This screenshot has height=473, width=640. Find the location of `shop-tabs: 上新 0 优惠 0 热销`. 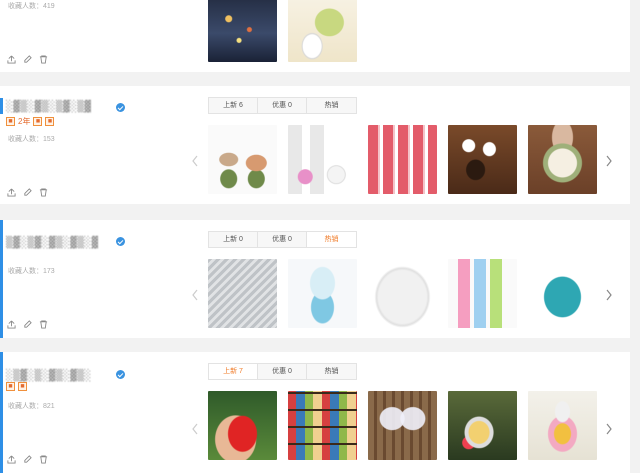

shop-tabs: 上新 0 优惠 0 热销 is located at coordinates (282, 239).